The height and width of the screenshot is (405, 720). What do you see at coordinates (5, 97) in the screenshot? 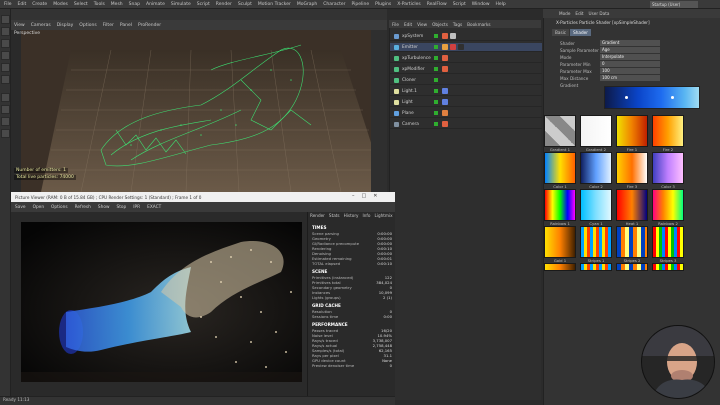
I see `move-tool-icon` at bounding box center [5, 97].